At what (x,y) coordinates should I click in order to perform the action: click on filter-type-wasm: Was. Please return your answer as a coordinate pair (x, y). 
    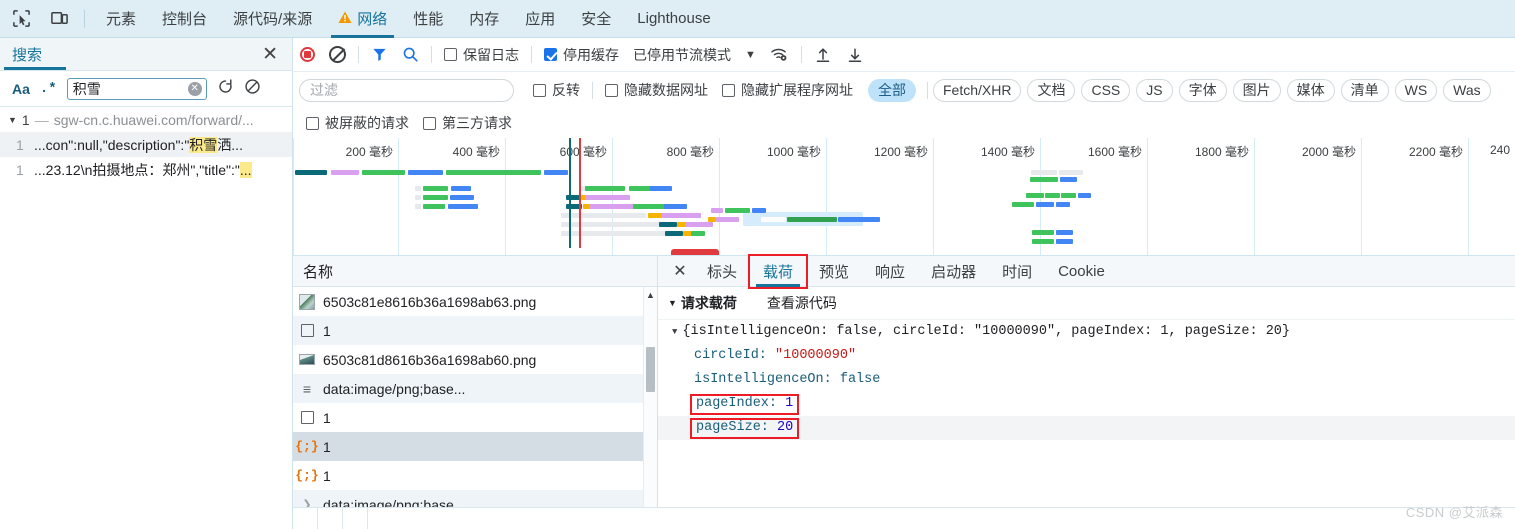
    Looking at the image, I should click on (1467, 90).